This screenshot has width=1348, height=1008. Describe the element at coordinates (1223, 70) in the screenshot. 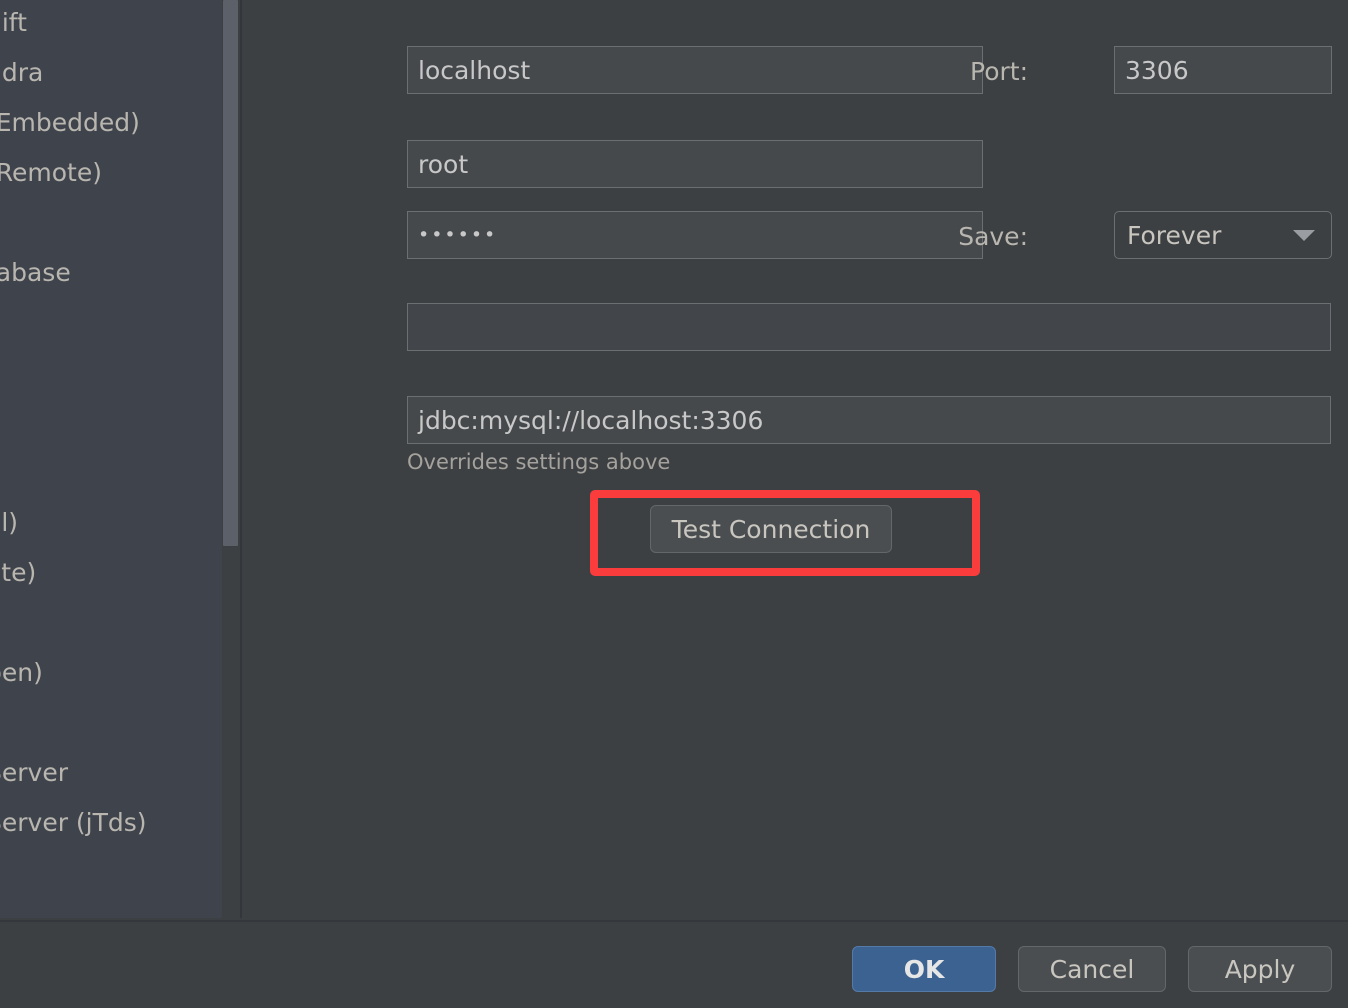

I see `port-input: 3306` at that location.